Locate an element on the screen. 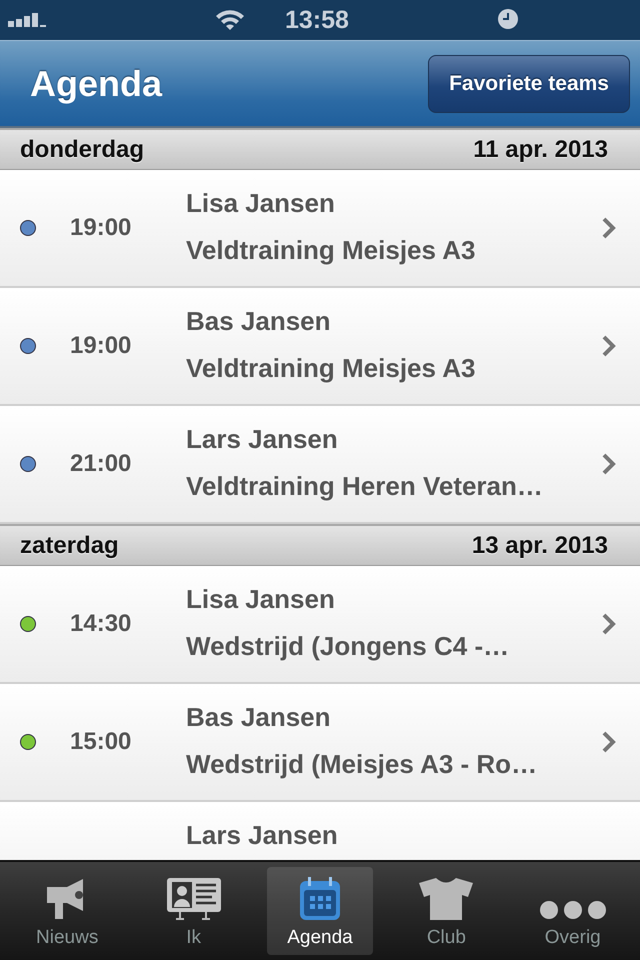 The width and height of the screenshot is (640, 960). tab: Ik is located at coordinates (193, 911).